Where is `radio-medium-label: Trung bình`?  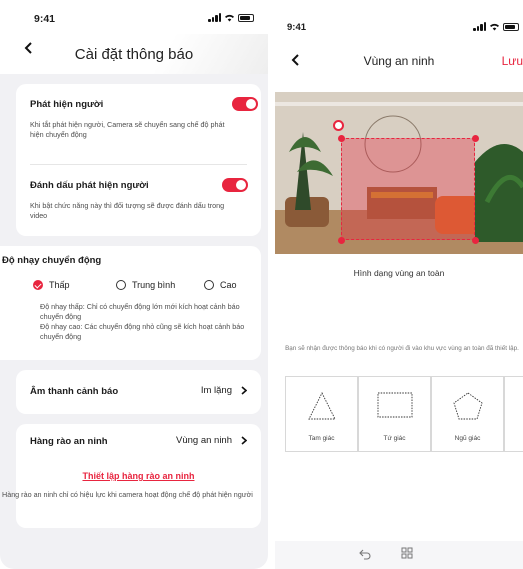 radio-medium-label: Trung bình is located at coordinates (154, 285).